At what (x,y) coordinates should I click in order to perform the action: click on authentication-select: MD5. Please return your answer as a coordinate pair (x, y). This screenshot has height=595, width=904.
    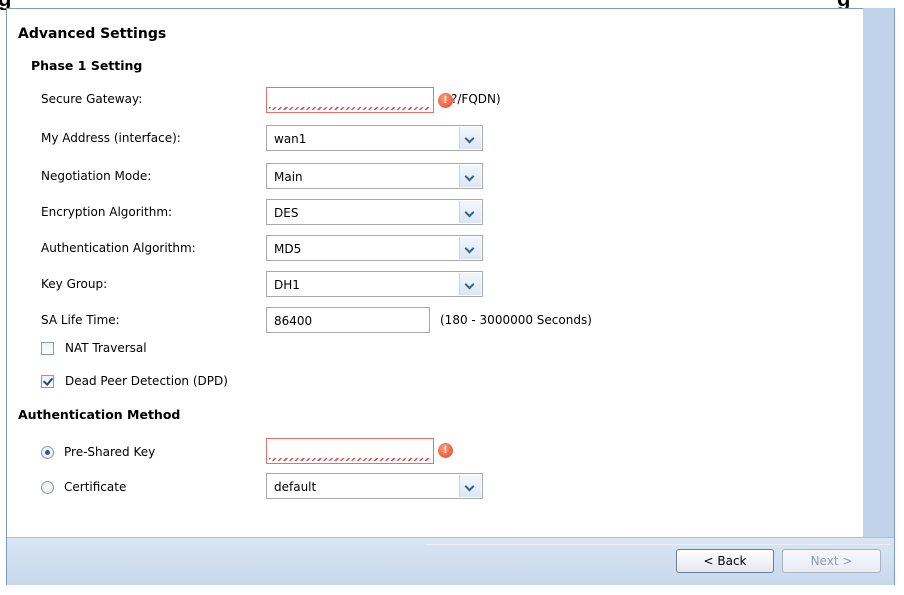
    Looking at the image, I should click on (374, 248).